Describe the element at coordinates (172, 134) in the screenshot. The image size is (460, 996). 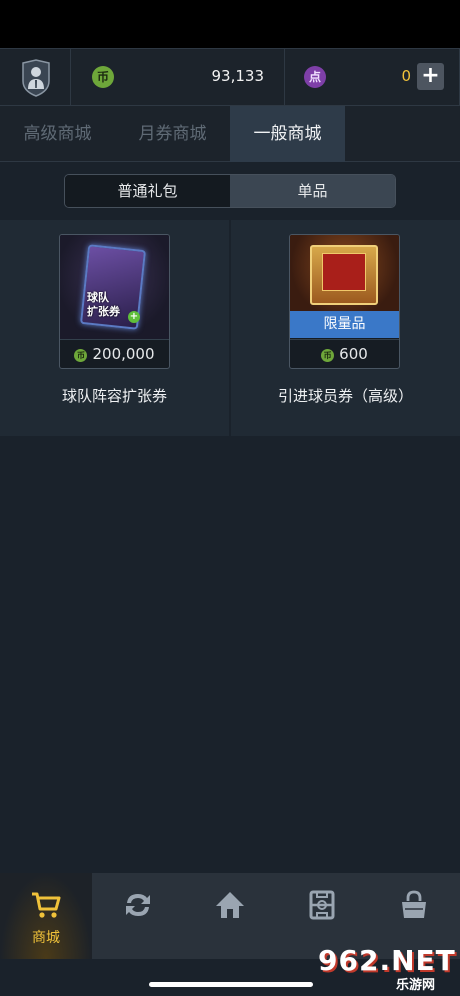
I see `tab-monthly-shop: 月券商城` at that location.